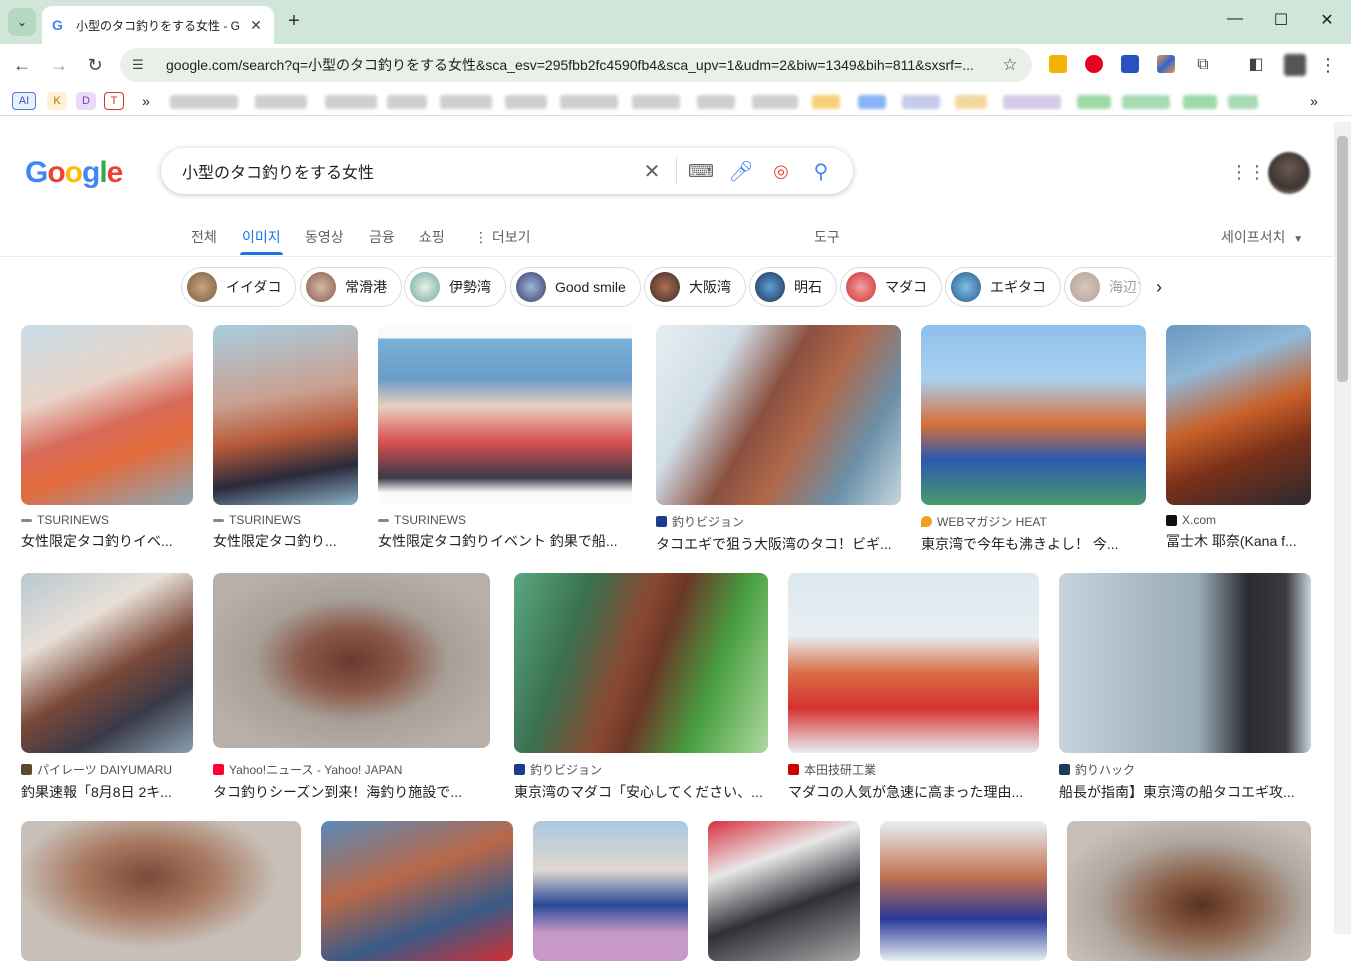 The height and width of the screenshot is (961, 1351). I want to click on clear-icon: ✕, so click(652, 171).